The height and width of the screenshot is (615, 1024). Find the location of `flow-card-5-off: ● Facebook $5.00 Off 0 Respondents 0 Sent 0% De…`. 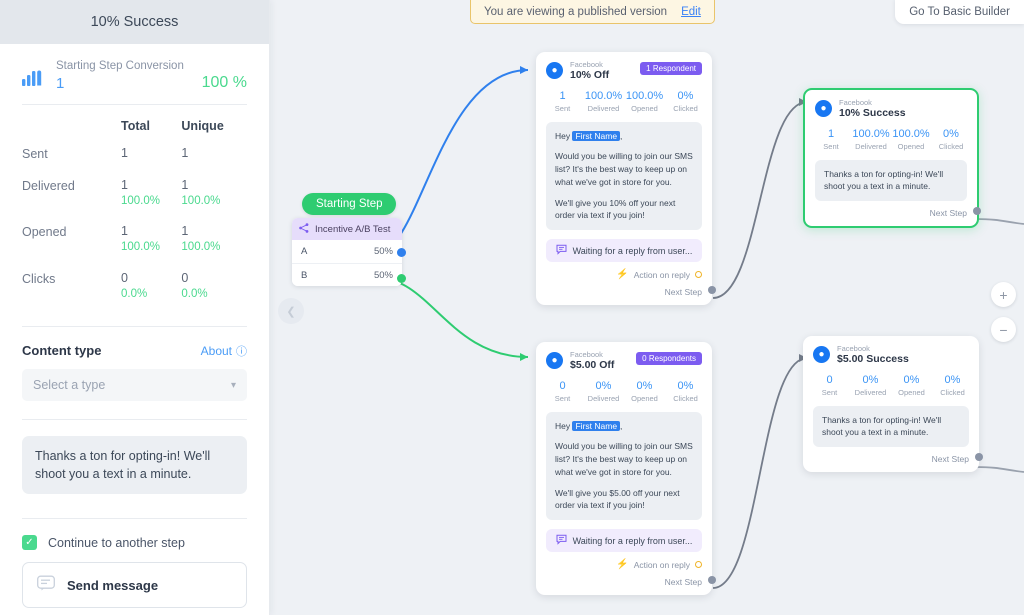

flow-card-5-off: ● Facebook $5.00 Off 0 Respondents 0 Sent 0% De… is located at coordinates (626, 469).